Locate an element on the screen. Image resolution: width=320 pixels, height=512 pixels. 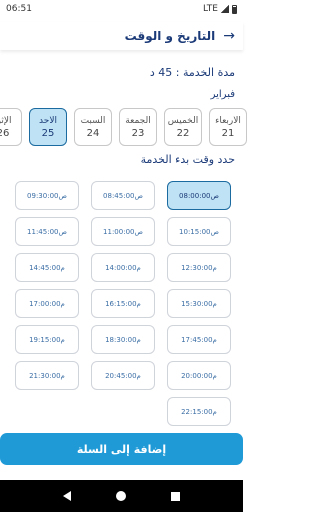
day-item: الاربعاء 21 is located at coordinates (228, 127).